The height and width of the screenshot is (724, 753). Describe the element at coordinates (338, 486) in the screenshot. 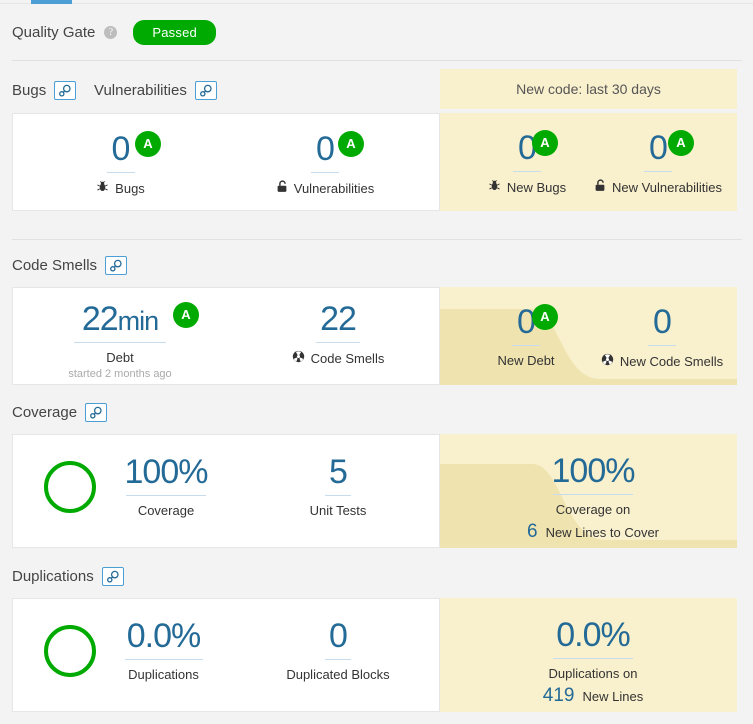

I see `measure-unit-tests: 5 Unit Tests` at that location.